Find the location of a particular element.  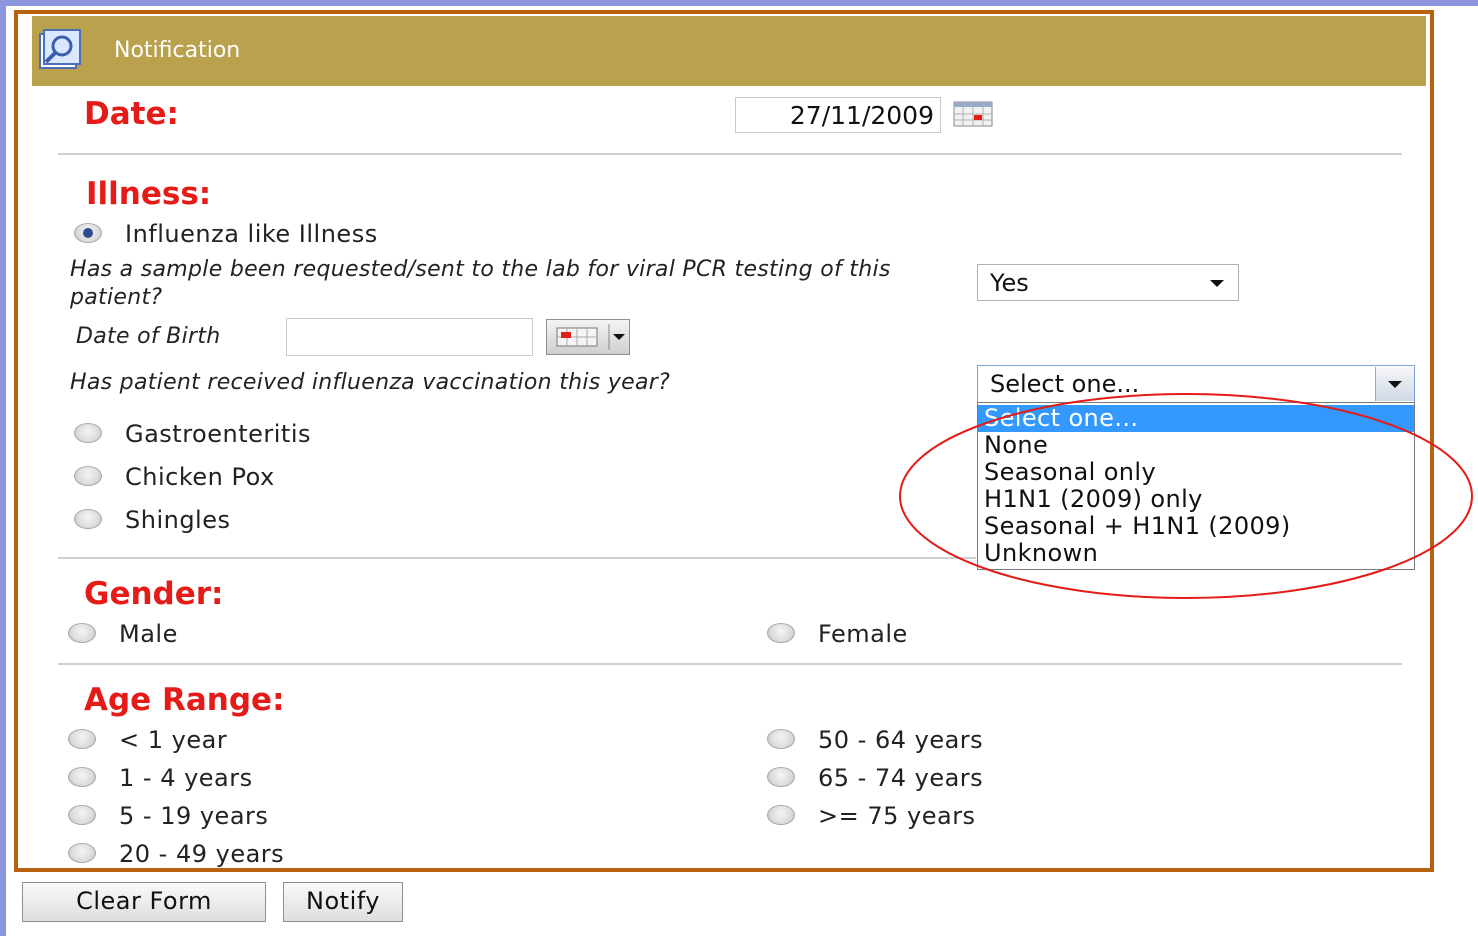

shingles-label: Shingles is located at coordinates (178, 520).